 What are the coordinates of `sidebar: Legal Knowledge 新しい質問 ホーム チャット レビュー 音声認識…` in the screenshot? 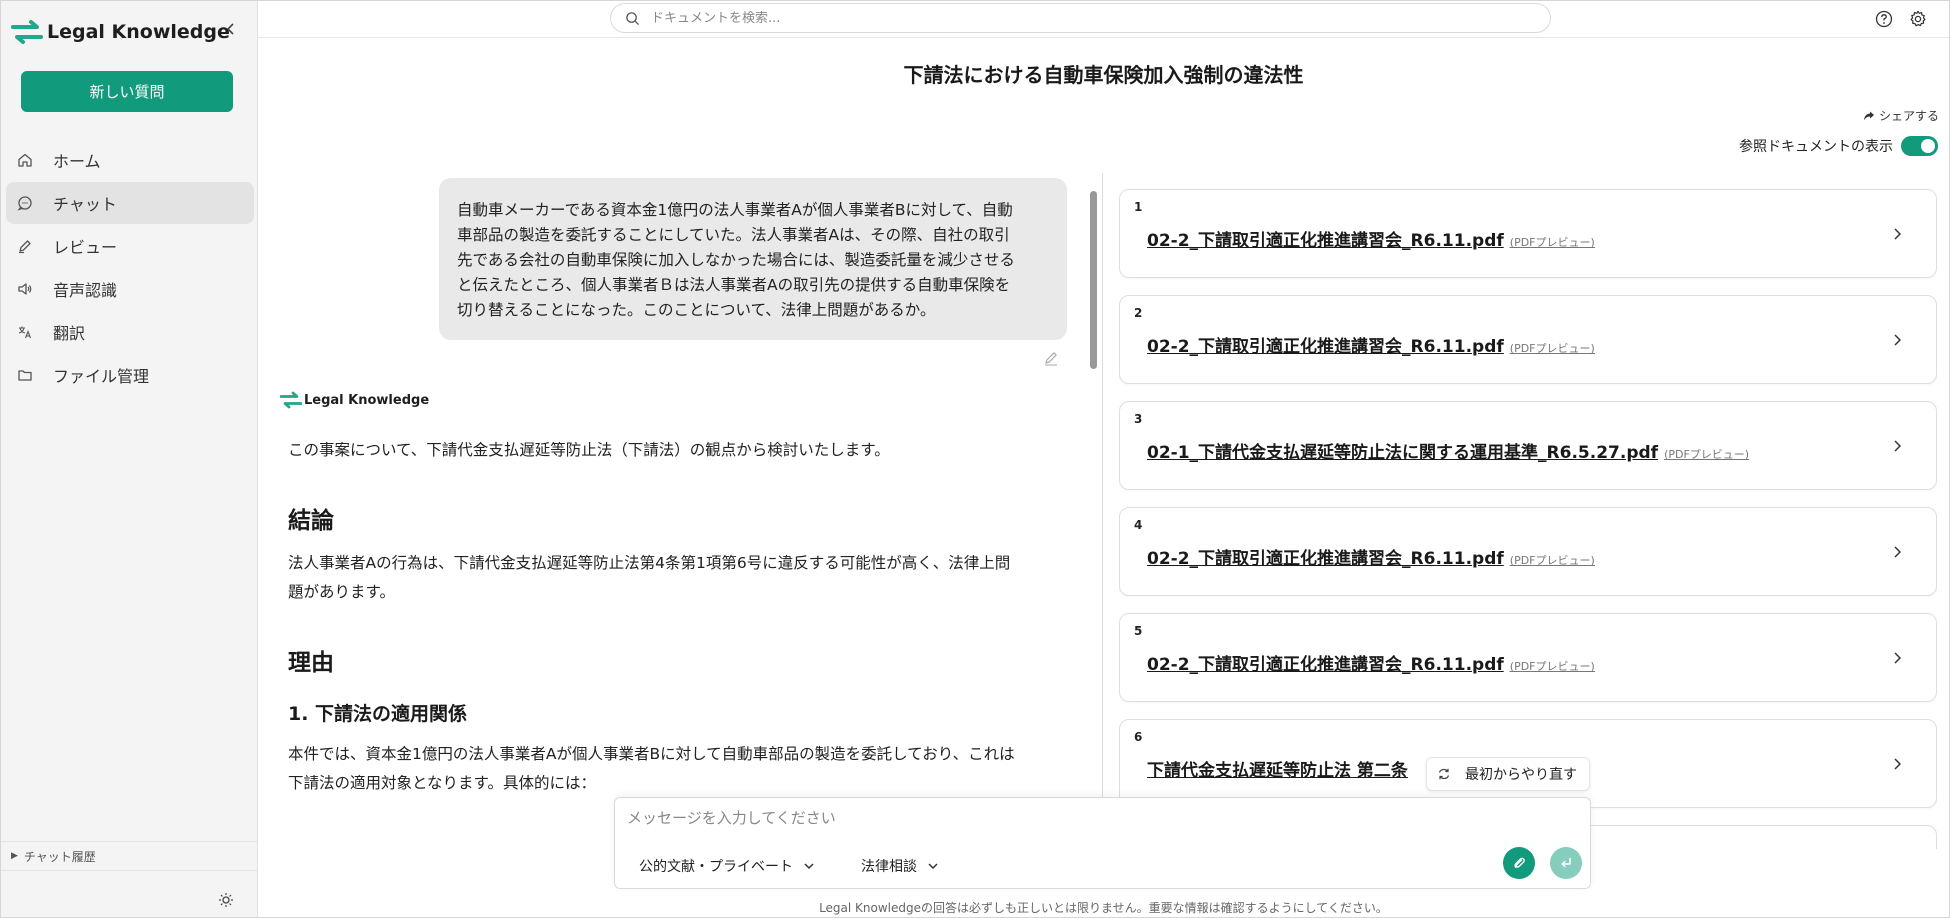 It's located at (129, 459).